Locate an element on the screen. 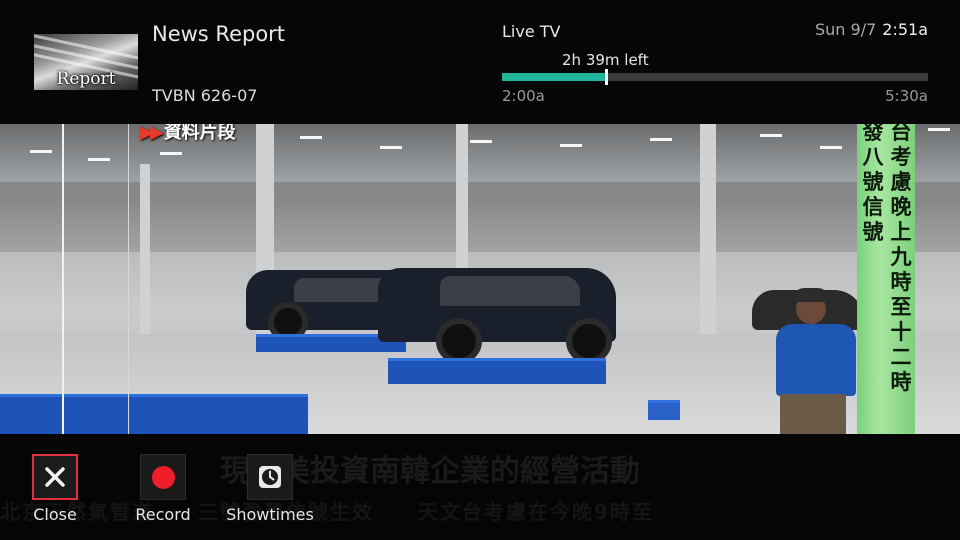 The image size is (960, 540). progress-fill is located at coordinates (554, 77).